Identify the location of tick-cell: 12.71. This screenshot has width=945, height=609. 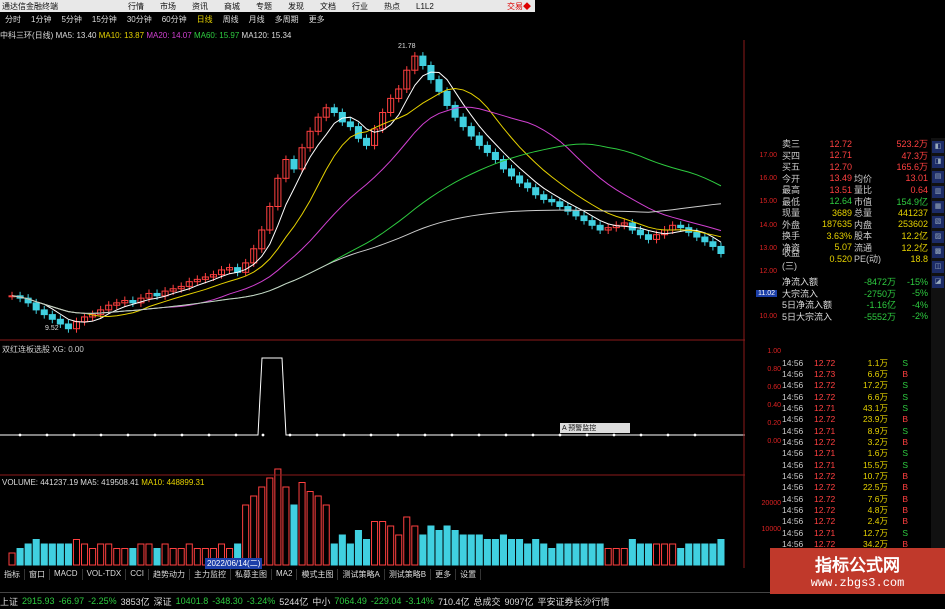
(825, 408).